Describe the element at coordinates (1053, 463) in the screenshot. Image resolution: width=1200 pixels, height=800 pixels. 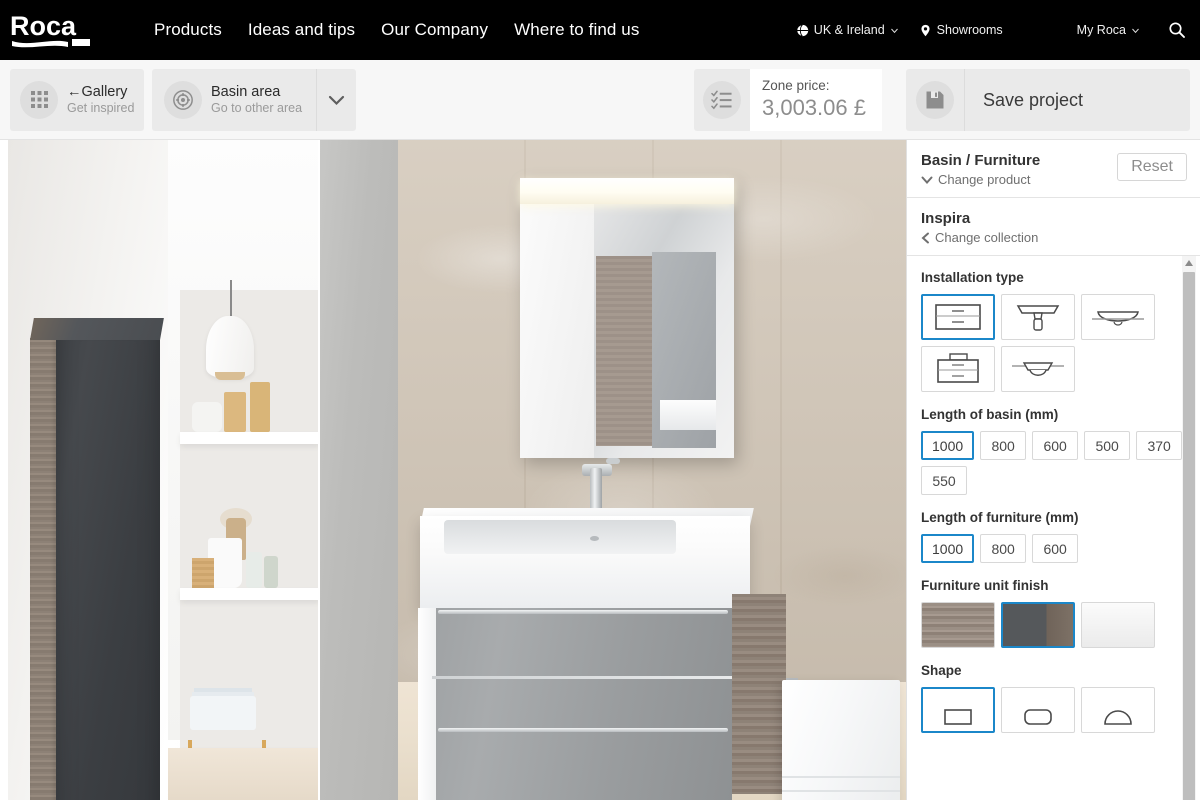
I see `length-of-basin-options: 1000 800 600 500 370 550` at that location.